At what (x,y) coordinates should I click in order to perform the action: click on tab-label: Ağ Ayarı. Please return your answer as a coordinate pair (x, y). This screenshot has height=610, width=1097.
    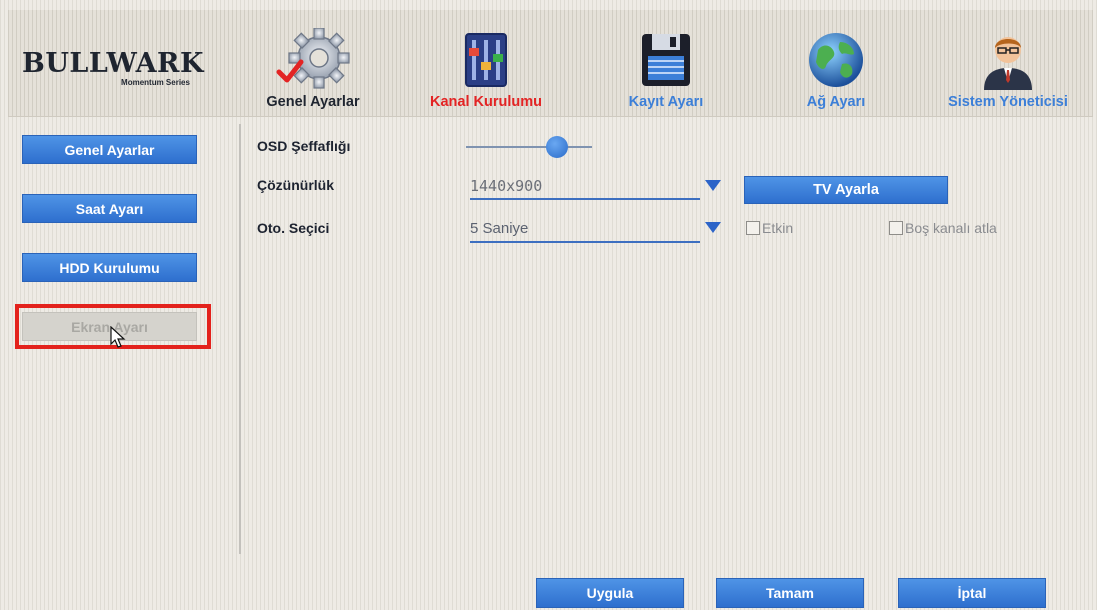
    Looking at the image, I should click on (836, 102).